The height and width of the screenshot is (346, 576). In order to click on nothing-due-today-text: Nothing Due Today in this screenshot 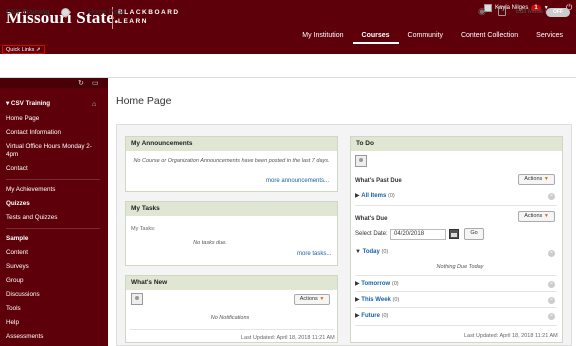, I will do `click(460, 267)`.